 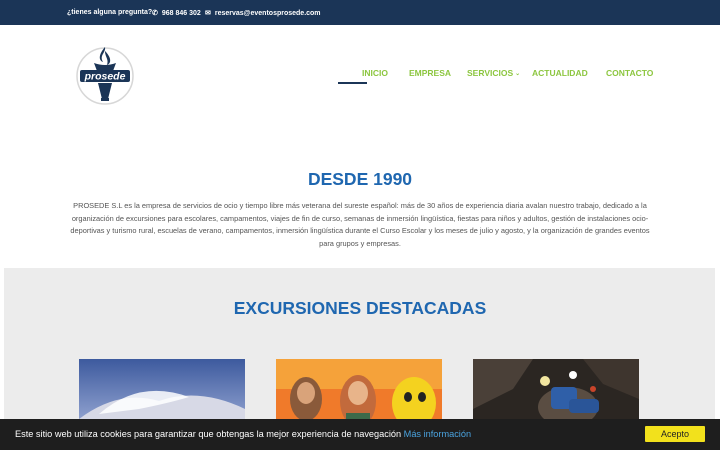 What do you see at coordinates (155, 13) in the screenshot?
I see `phone-icon: ✆` at bounding box center [155, 13].